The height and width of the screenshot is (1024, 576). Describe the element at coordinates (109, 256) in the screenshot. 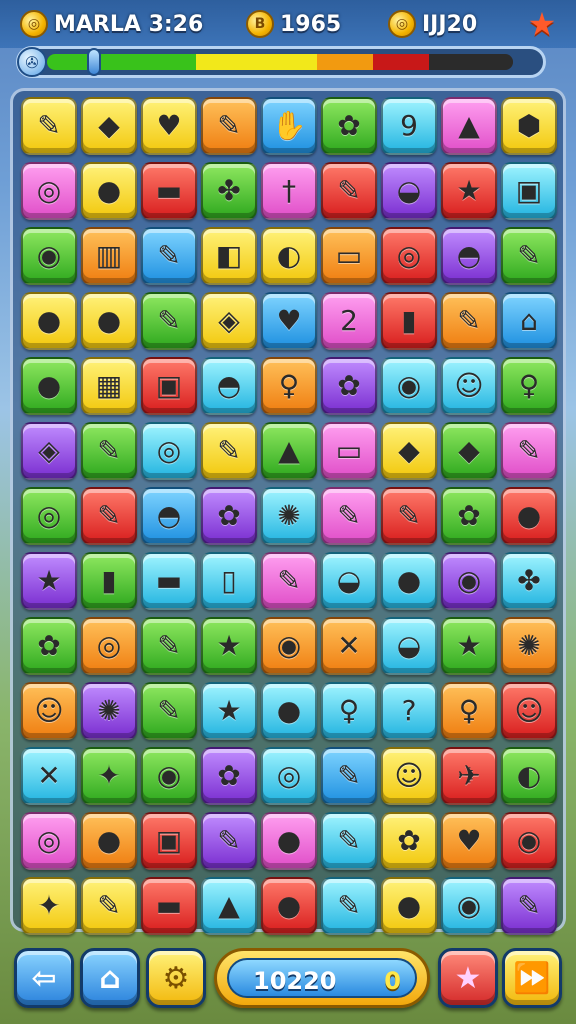

I see `game-tile: ▥` at that location.